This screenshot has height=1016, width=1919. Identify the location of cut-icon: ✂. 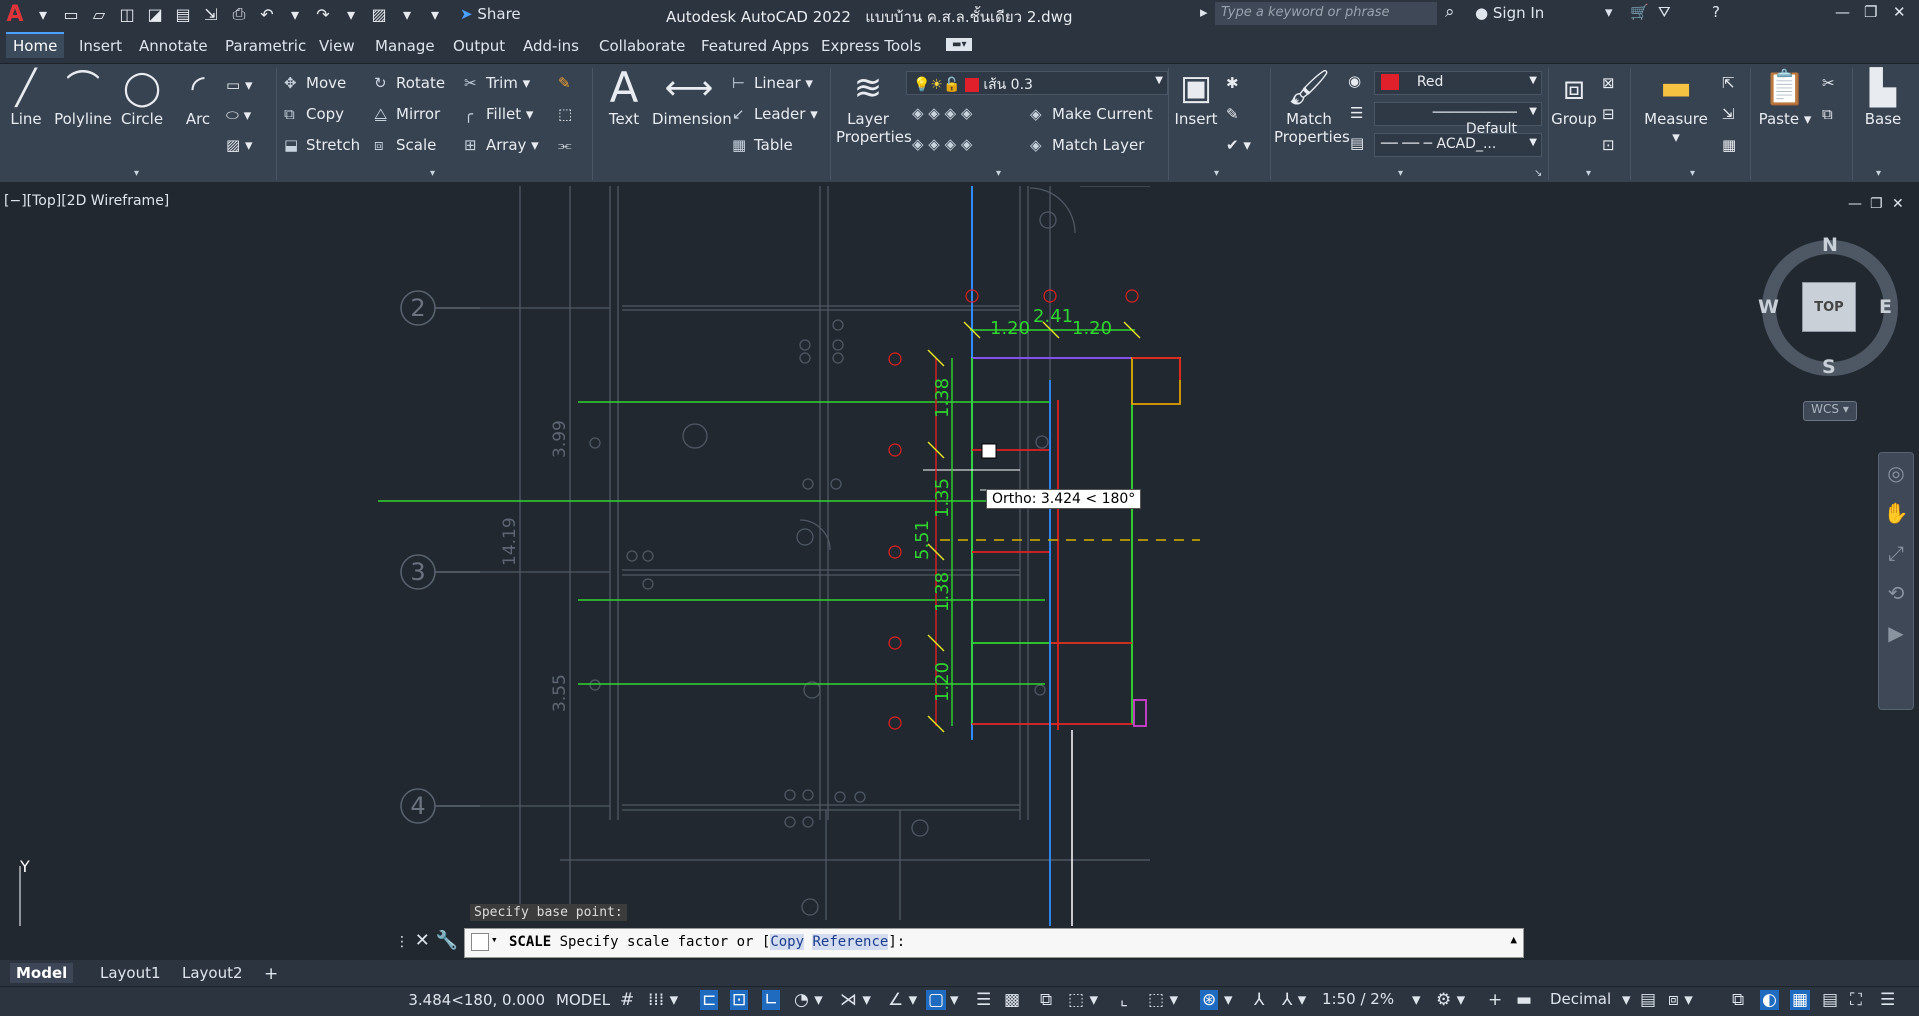
(1828, 83).